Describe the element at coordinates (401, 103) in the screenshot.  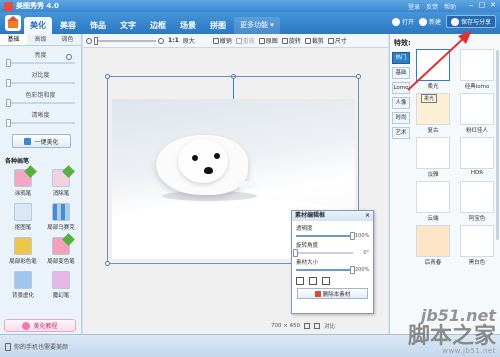
I see `category-portrait: 人像` at that location.